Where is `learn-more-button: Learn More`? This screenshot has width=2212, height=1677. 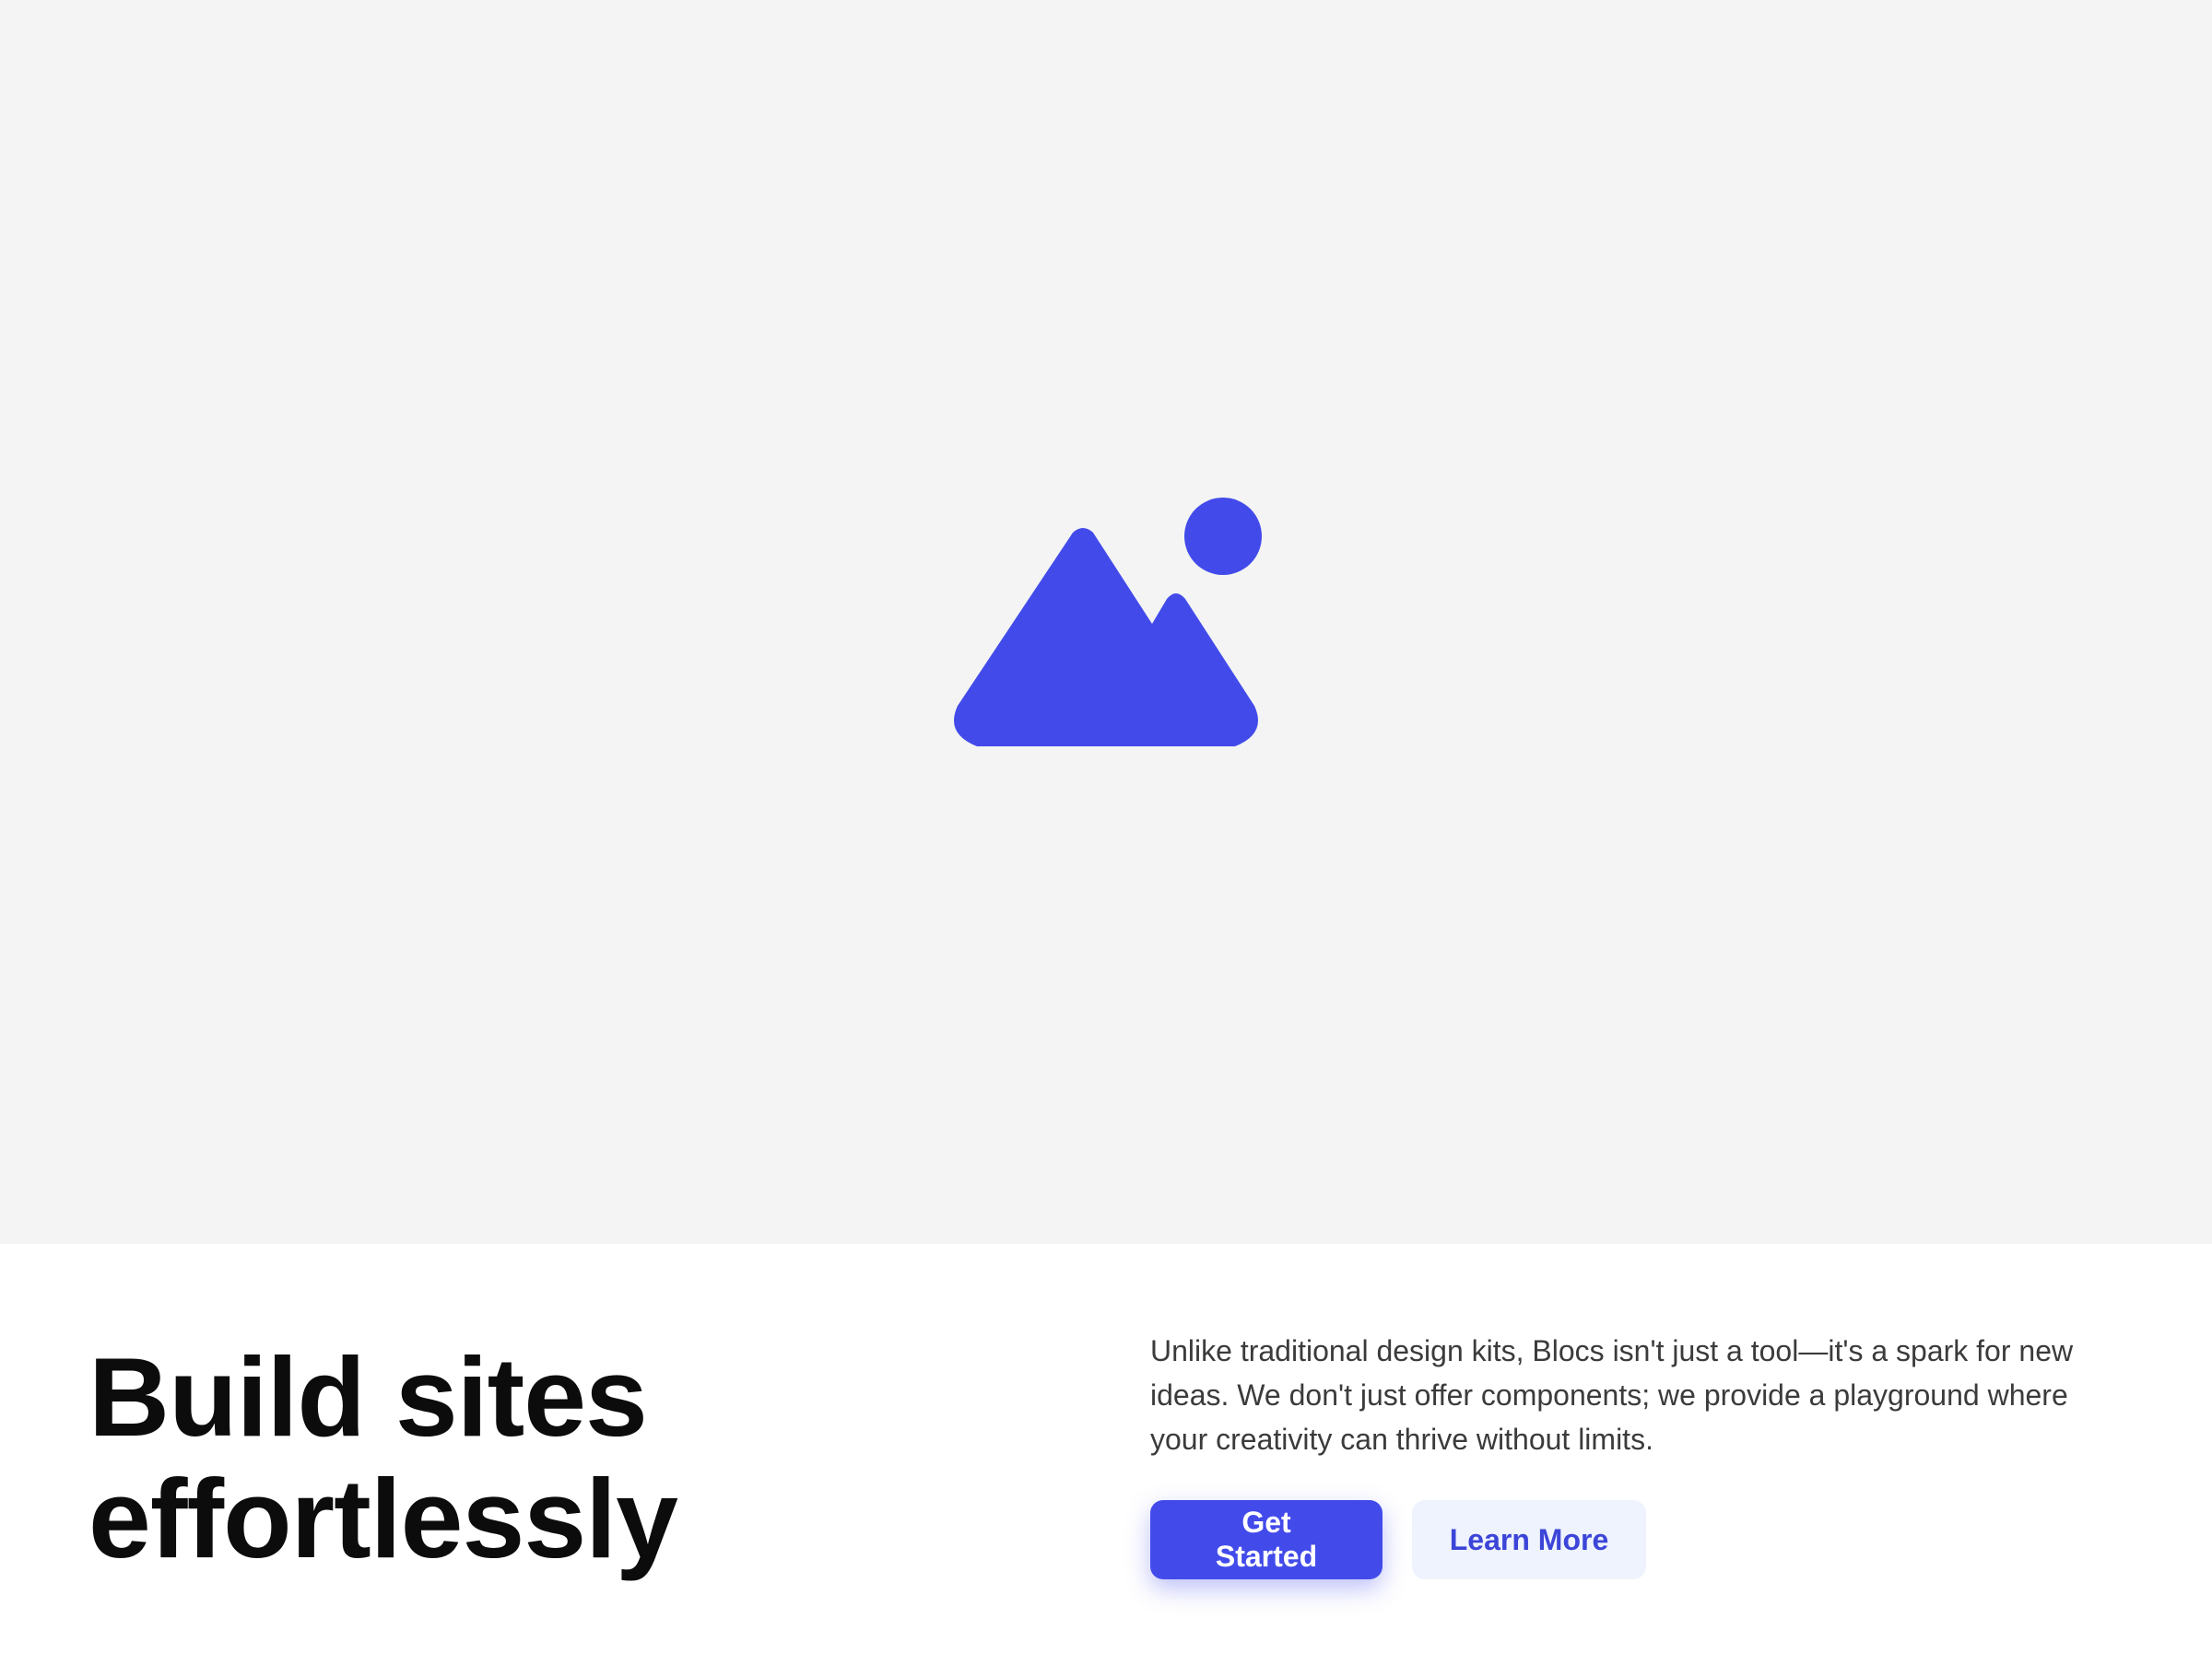
learn-more-button: Learn More is located at coordinates (1529, 1539).